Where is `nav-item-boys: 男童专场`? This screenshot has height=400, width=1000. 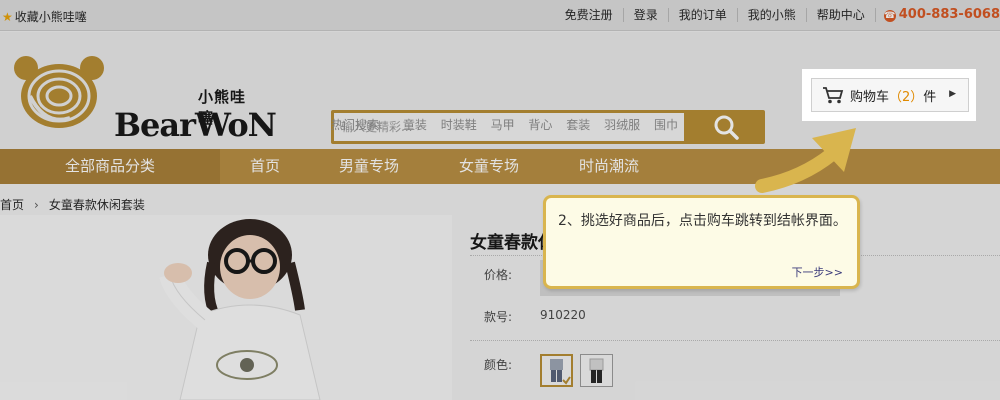
nav-item-boys: 男童专场 is located at coordinates (369, 166).